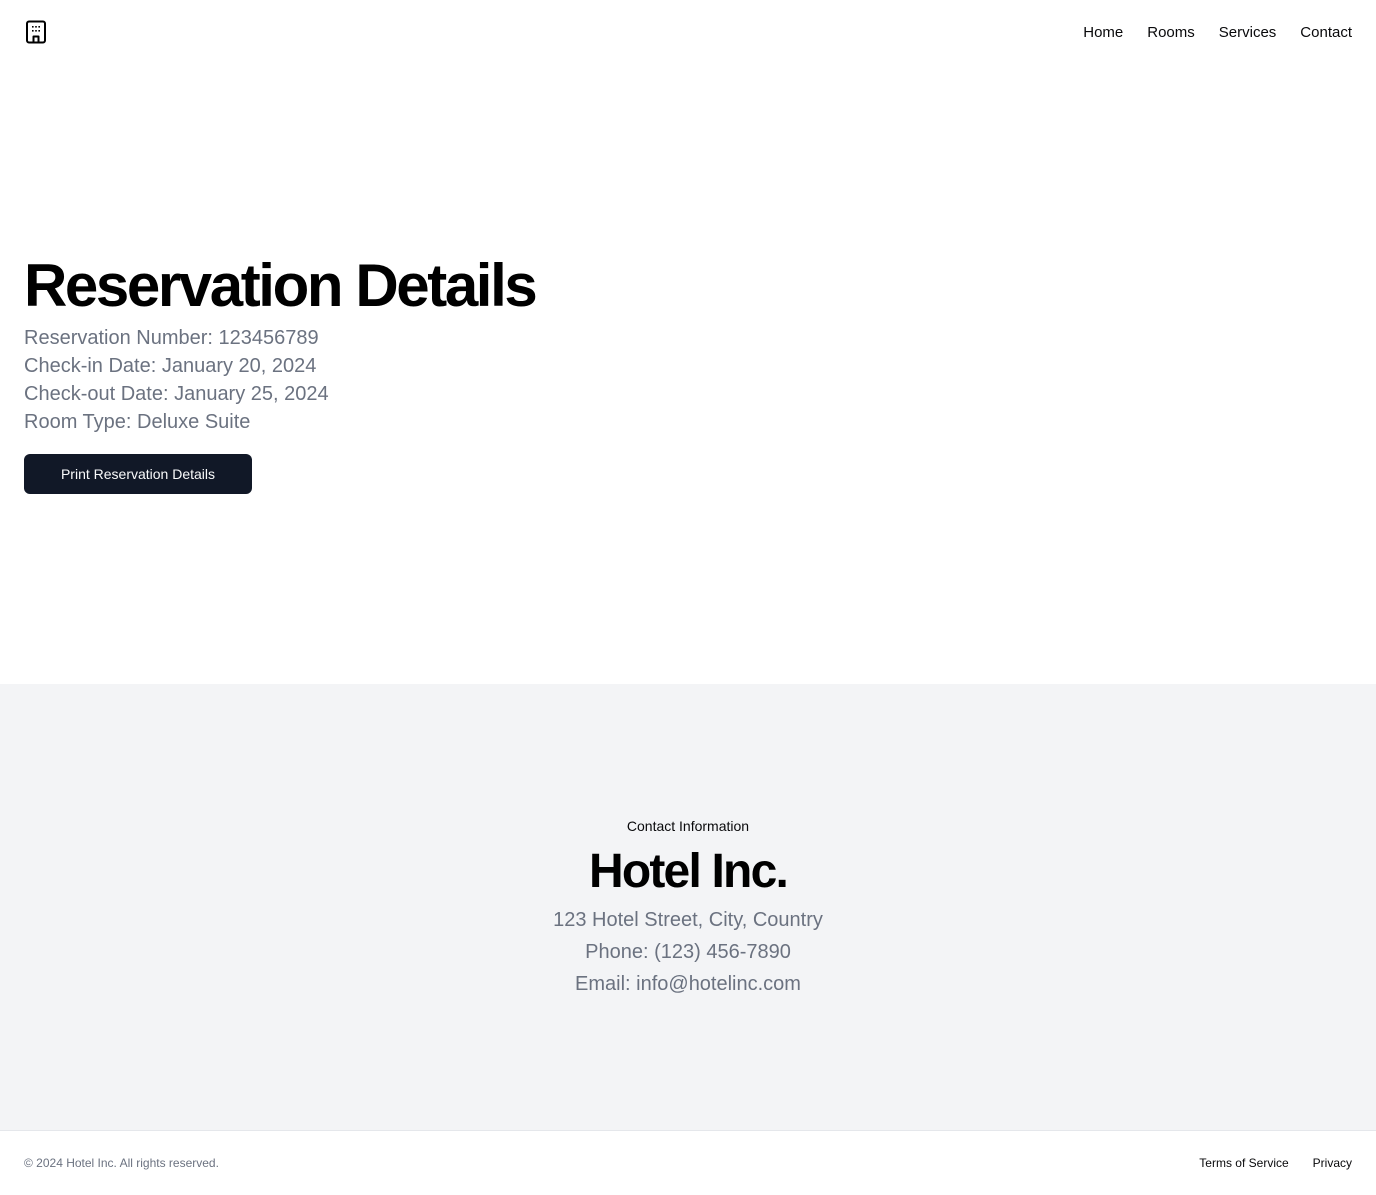 The height and width of the screenshot is (1195, 1376). I want to click on contact-address: 123 Hotel Street, City, Country, so click(688, 920).